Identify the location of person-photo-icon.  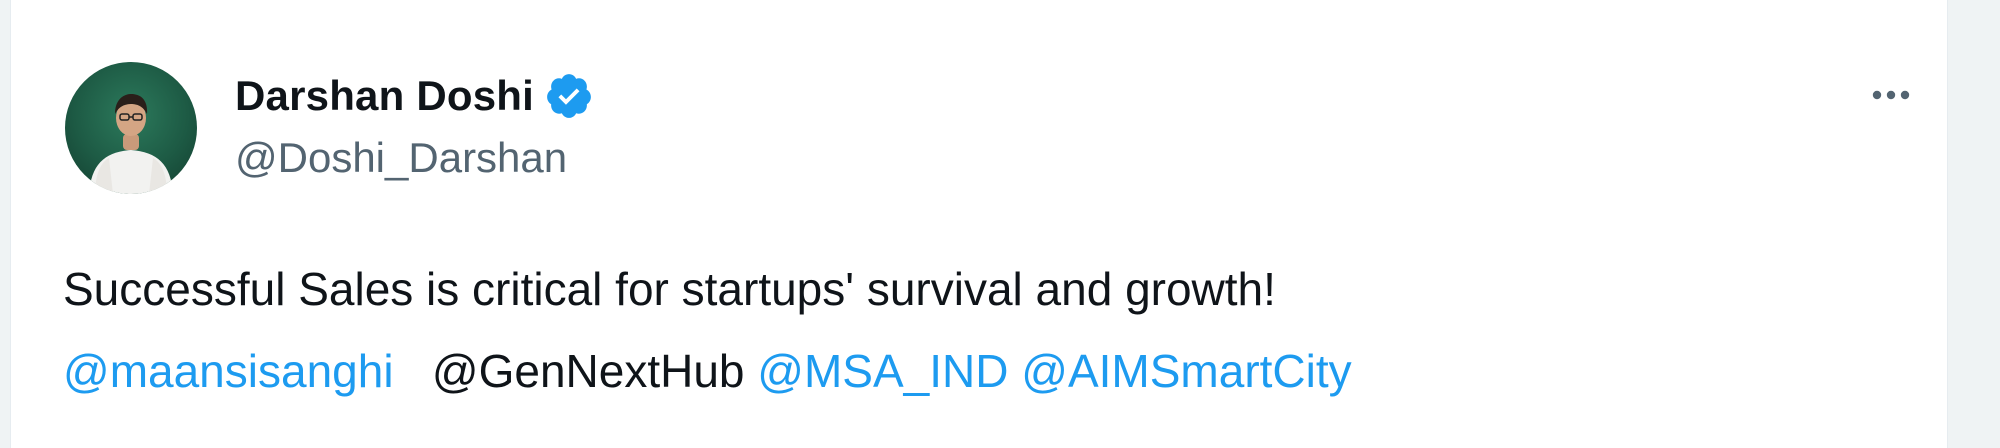
(131, 144).